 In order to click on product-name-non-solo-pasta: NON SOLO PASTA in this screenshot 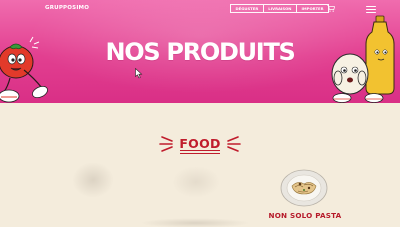, I will do `click(305, 215)`.